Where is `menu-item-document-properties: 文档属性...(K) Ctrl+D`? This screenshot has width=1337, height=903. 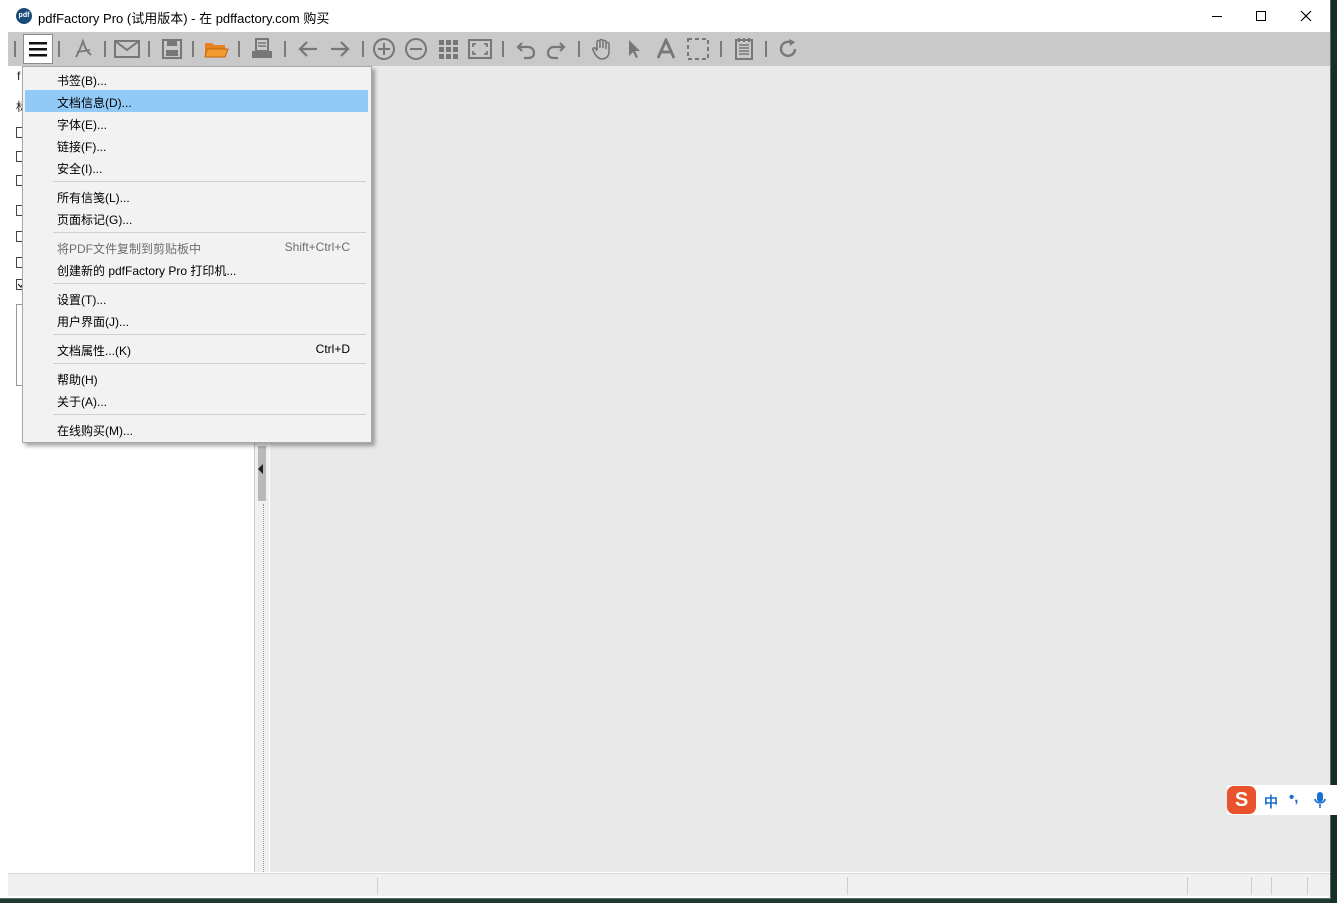 menu-item-document-properties: 文档属性...(K) Ctrl+D is located at coordinates (196, 349).